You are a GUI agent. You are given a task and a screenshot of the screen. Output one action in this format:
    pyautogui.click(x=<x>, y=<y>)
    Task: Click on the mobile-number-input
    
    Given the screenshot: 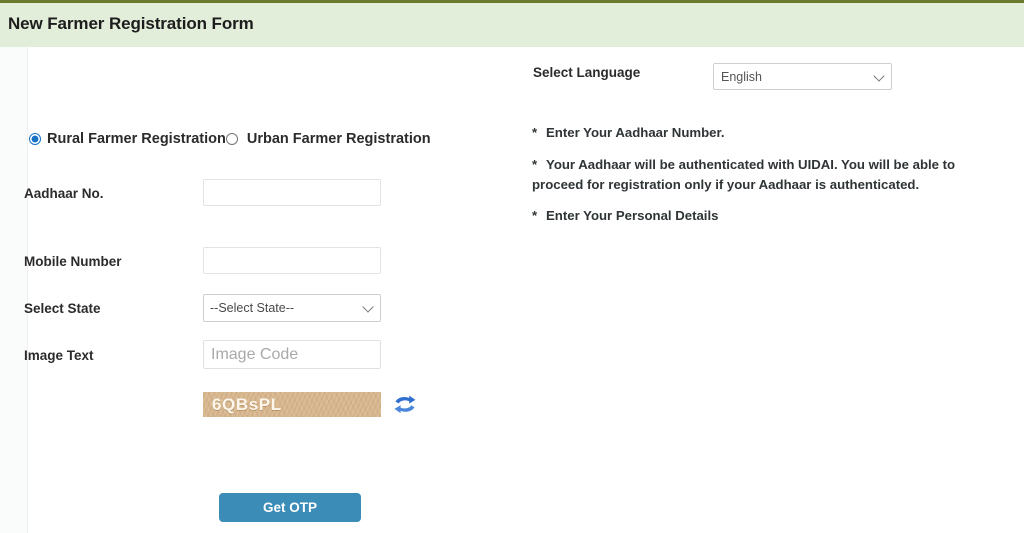 What is the action you would take?
    pyautogui.click(x=292, y=260)
    